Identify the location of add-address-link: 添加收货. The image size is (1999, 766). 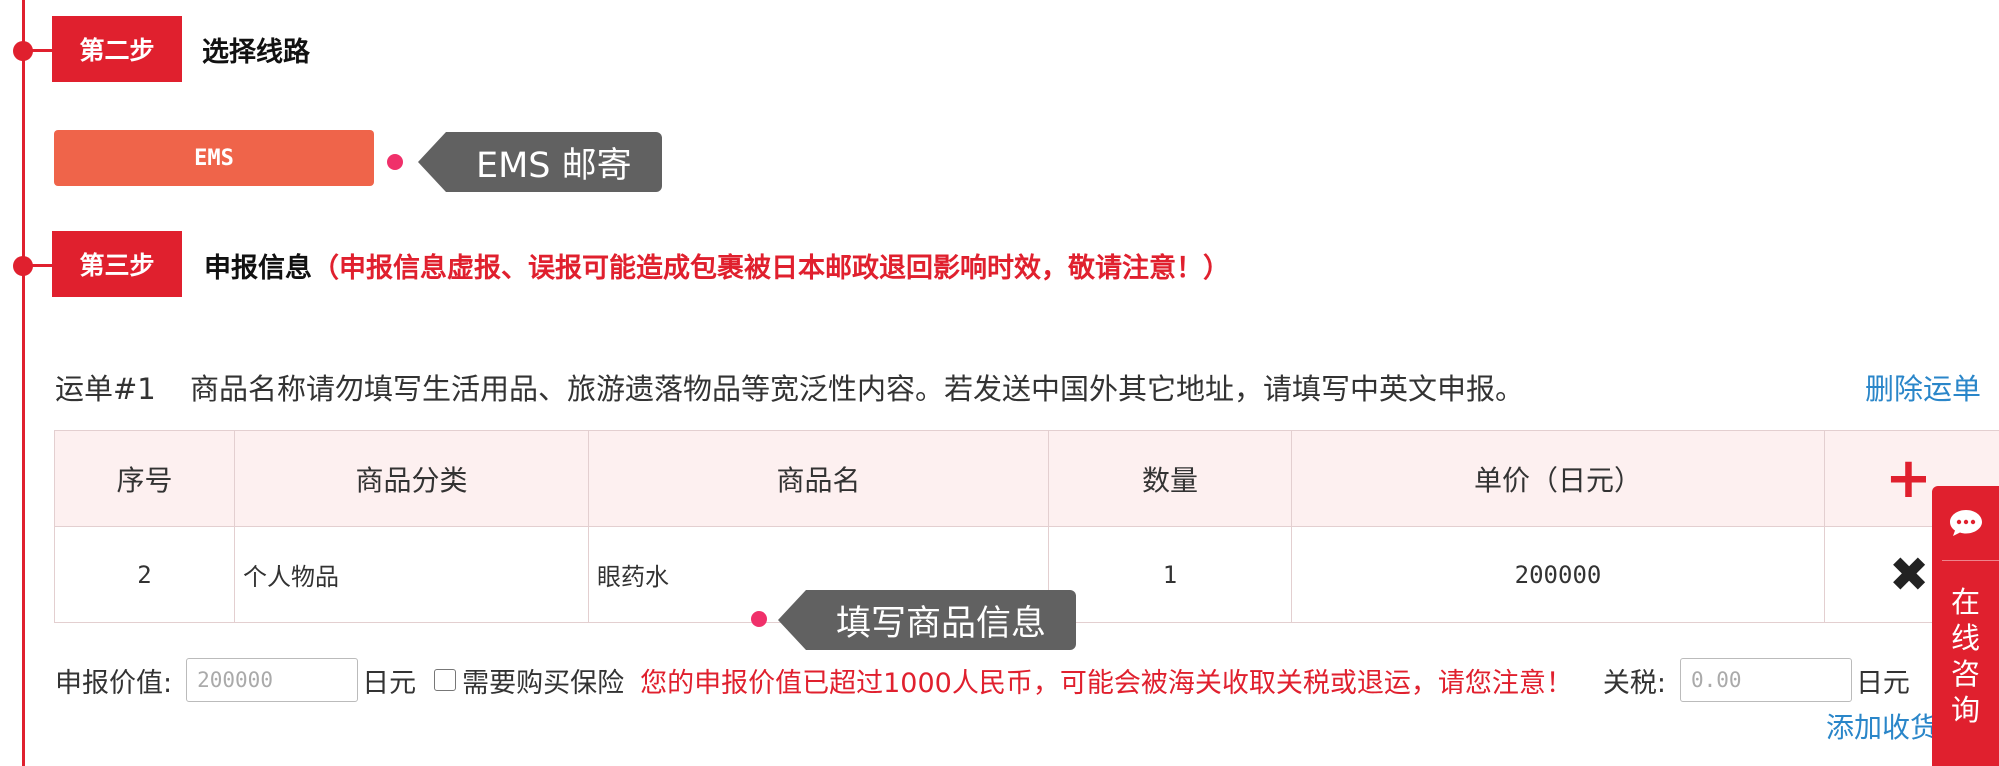
(1882, 726).